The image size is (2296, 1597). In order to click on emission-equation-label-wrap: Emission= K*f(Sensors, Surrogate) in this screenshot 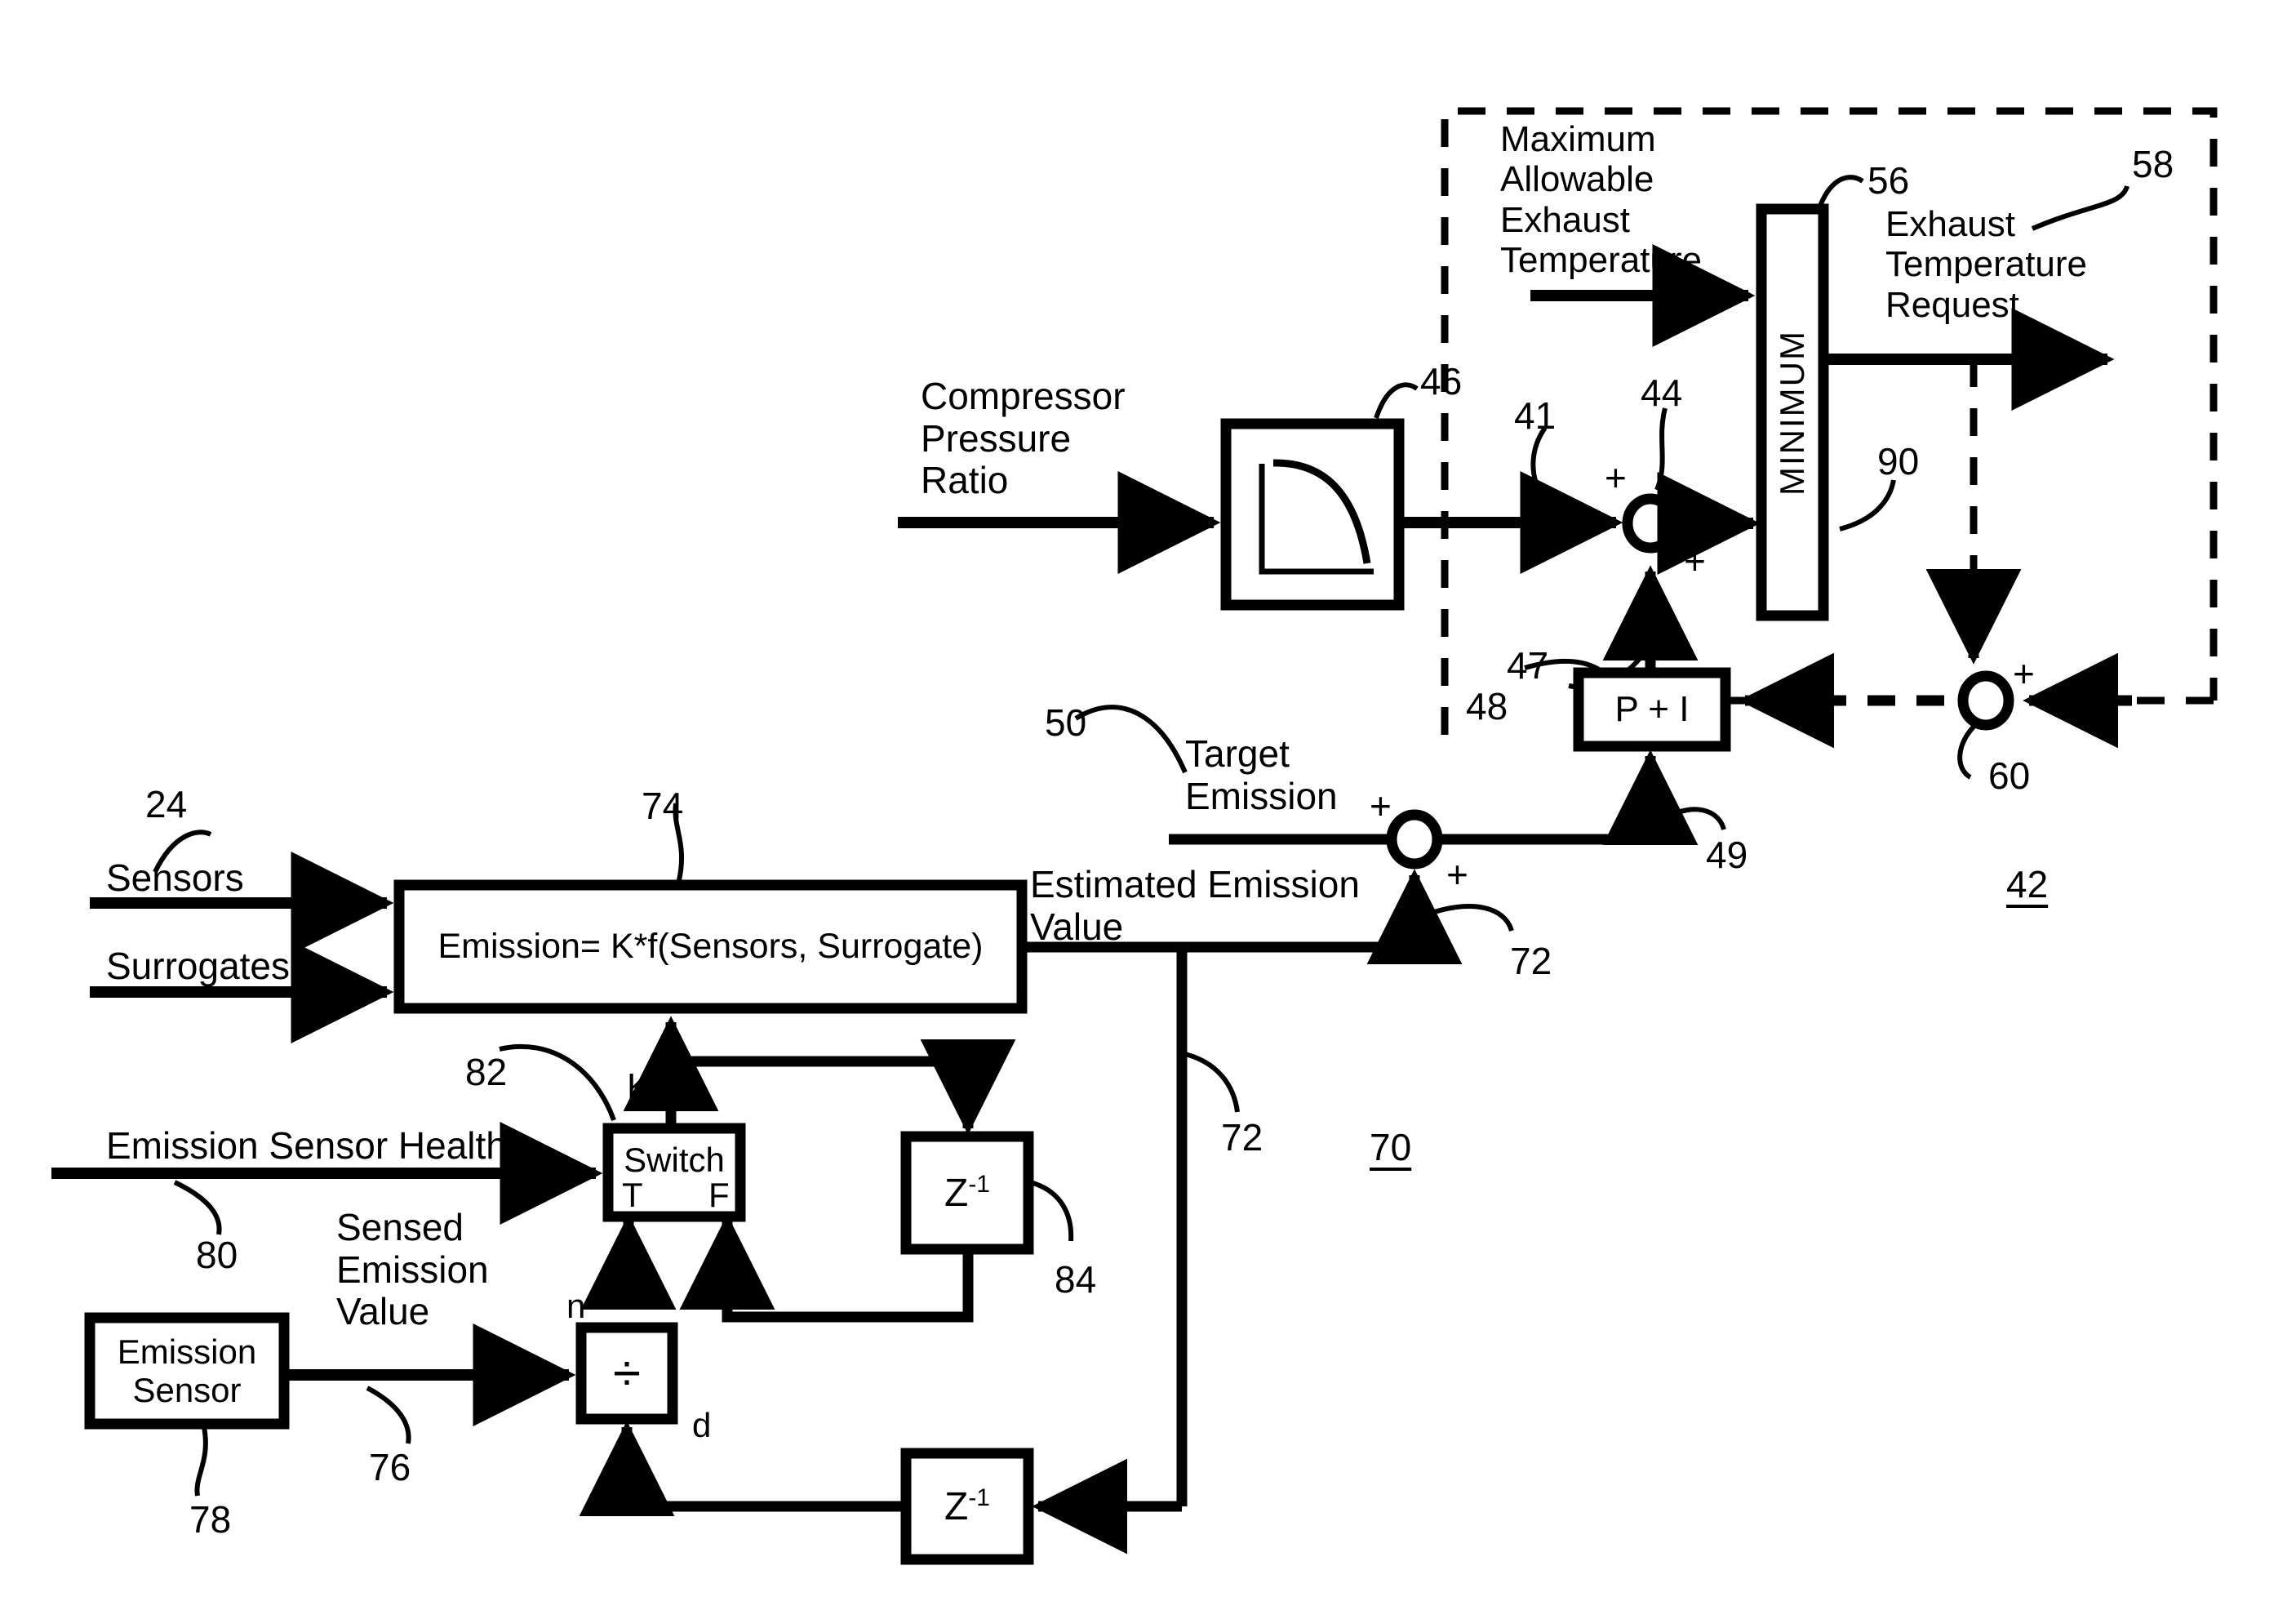, I will do `click(710, 947)`.